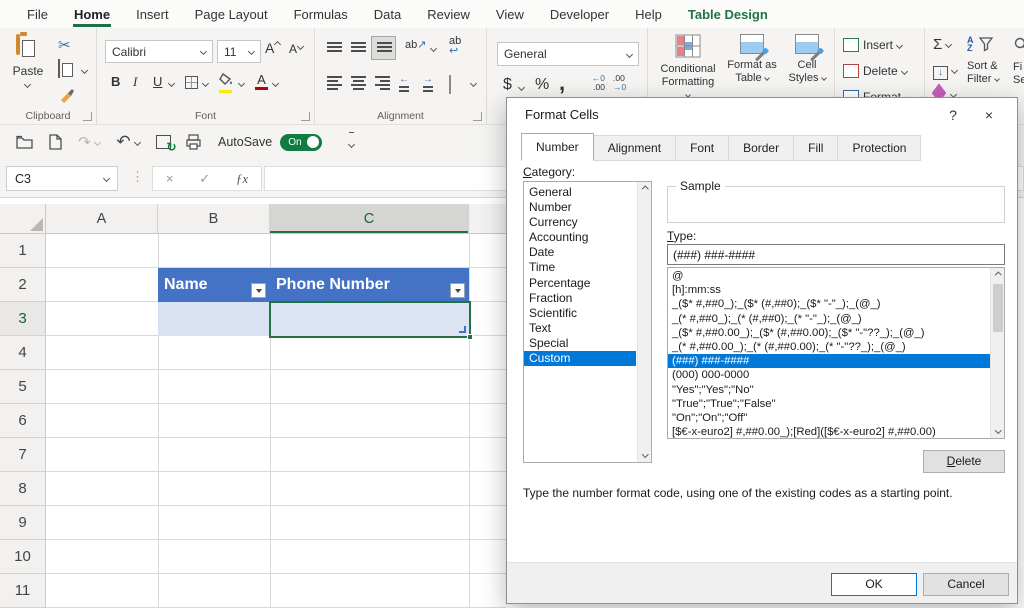  What do you see at coordinates (587, 328) in the screenshot?
I see `category-text: Text` at bounding box center [587, 328].